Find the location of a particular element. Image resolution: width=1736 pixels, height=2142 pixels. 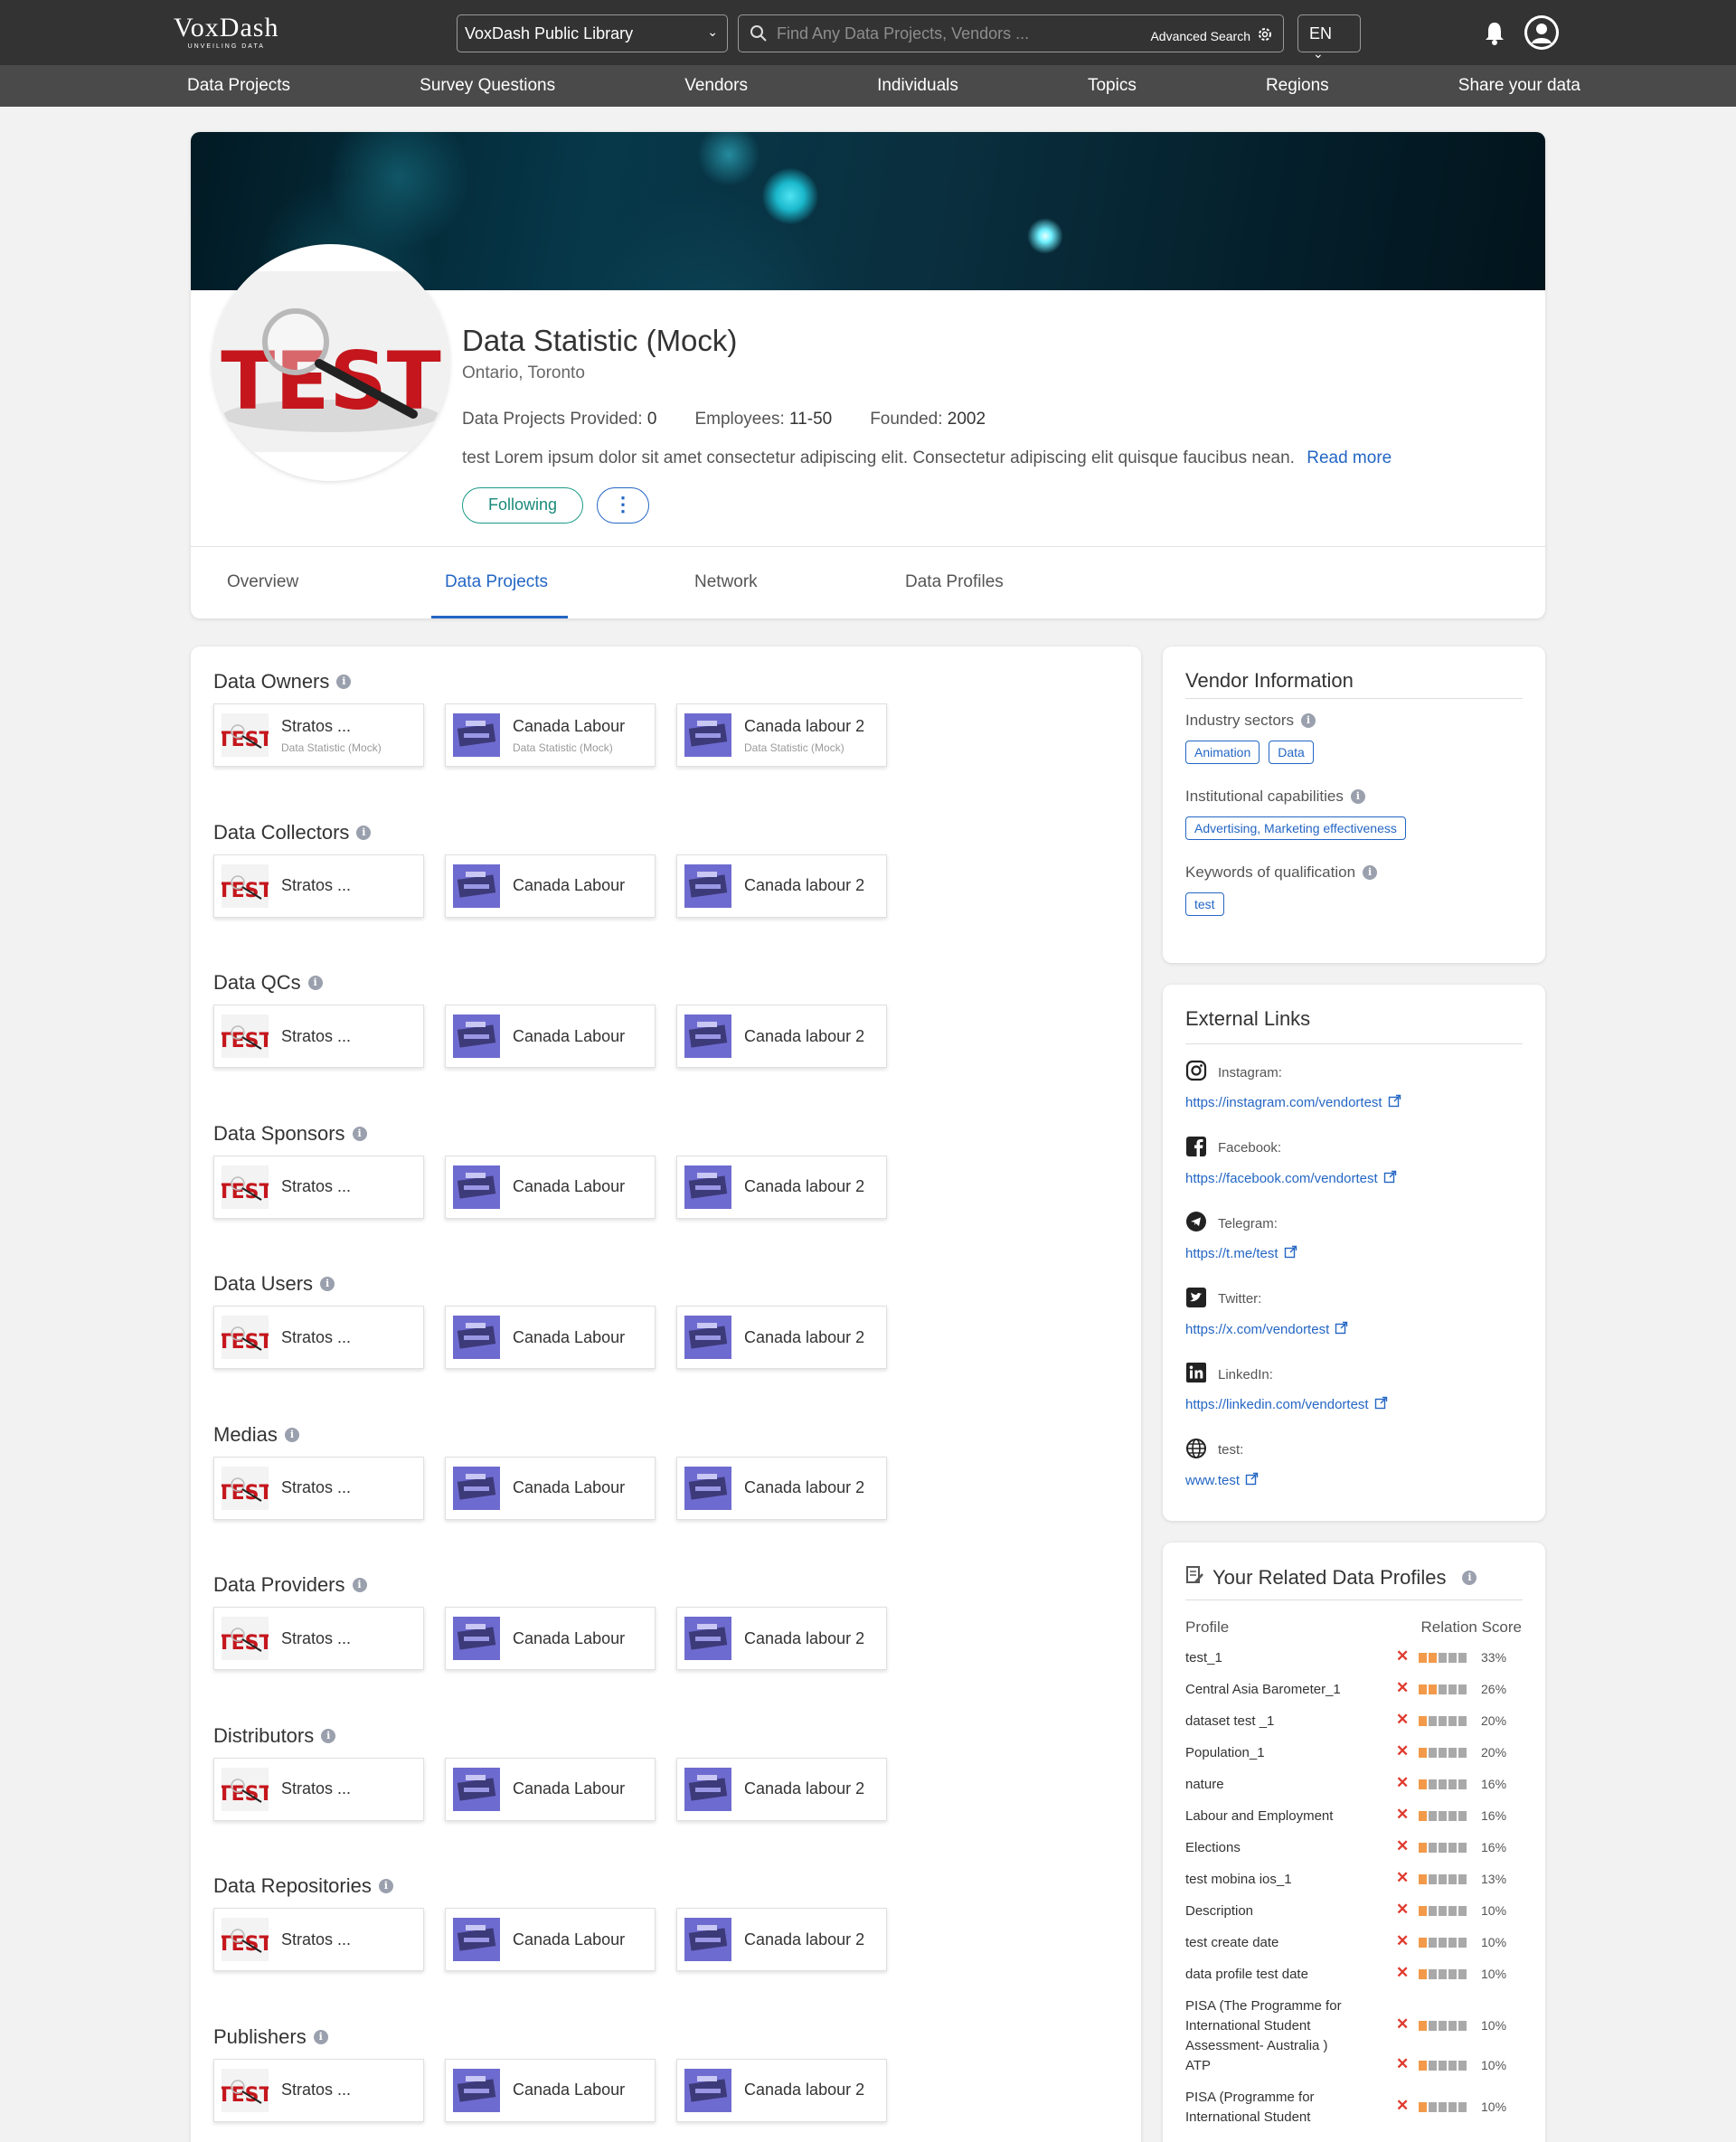

profile-name: dataset test _1 is located at coordinates (1284, 1722).